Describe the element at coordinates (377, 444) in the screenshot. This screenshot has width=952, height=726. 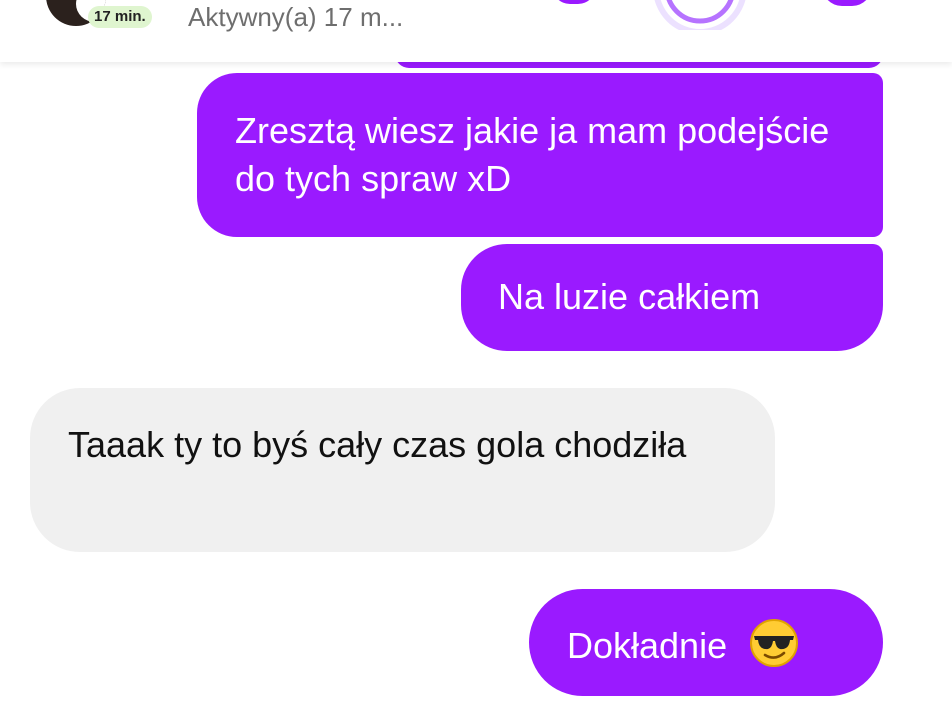
I see `message-text: Taaak ty to byś cały czas gola chodziła` at that location.